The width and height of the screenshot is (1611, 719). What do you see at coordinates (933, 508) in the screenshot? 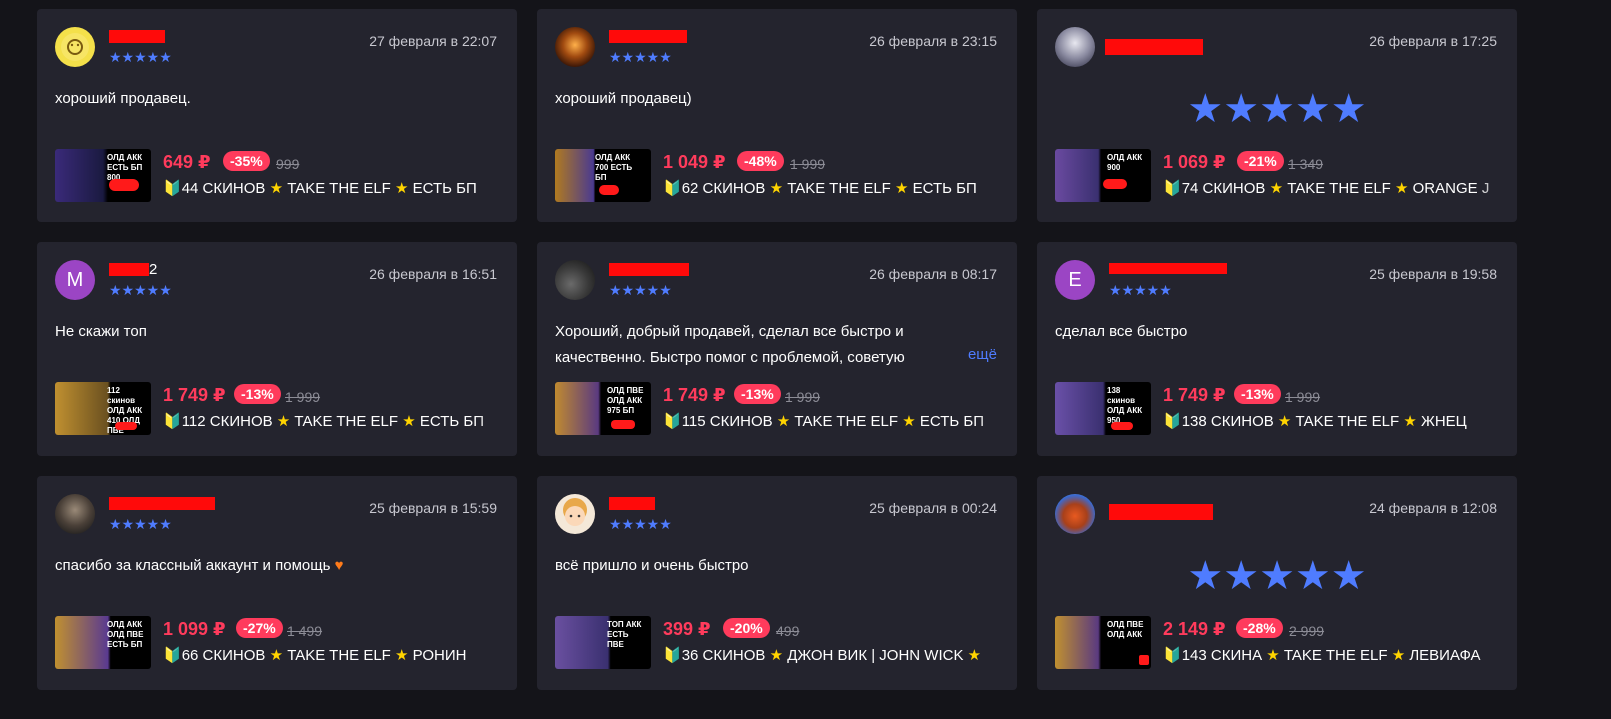
I see `review-date: 25 февраля в 00:24` at bounding box center [933, 508].